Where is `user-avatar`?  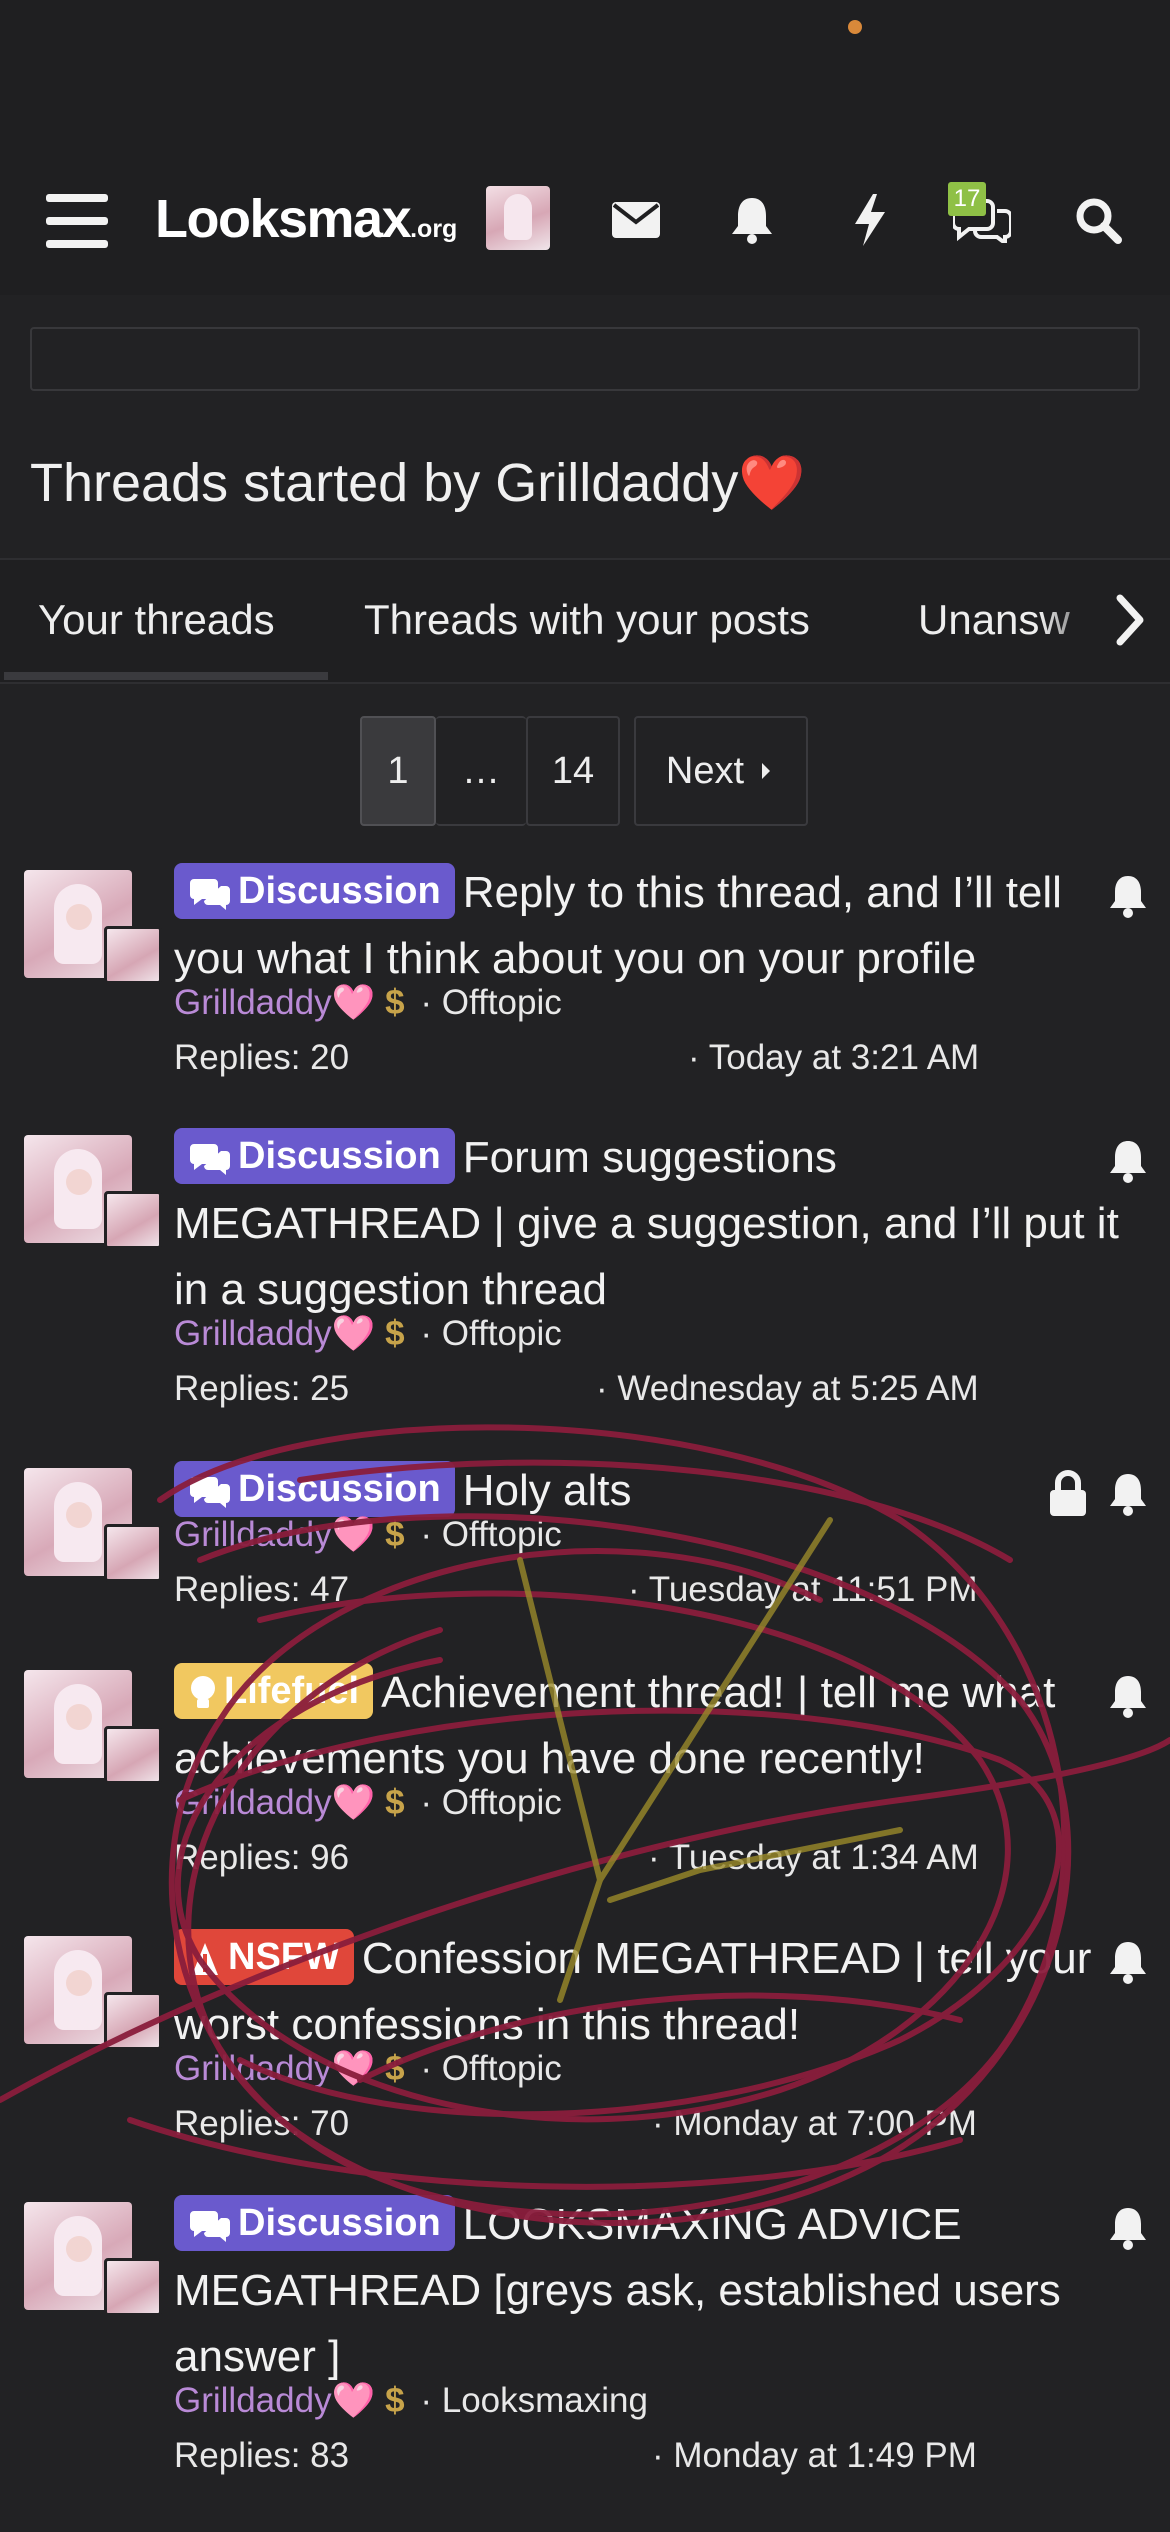 user-avatar is located at coordinates (518, 218).